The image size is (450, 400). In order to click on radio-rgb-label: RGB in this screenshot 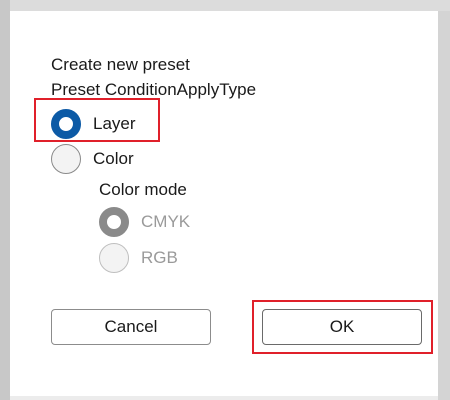, I will do `click(159, 257)`.